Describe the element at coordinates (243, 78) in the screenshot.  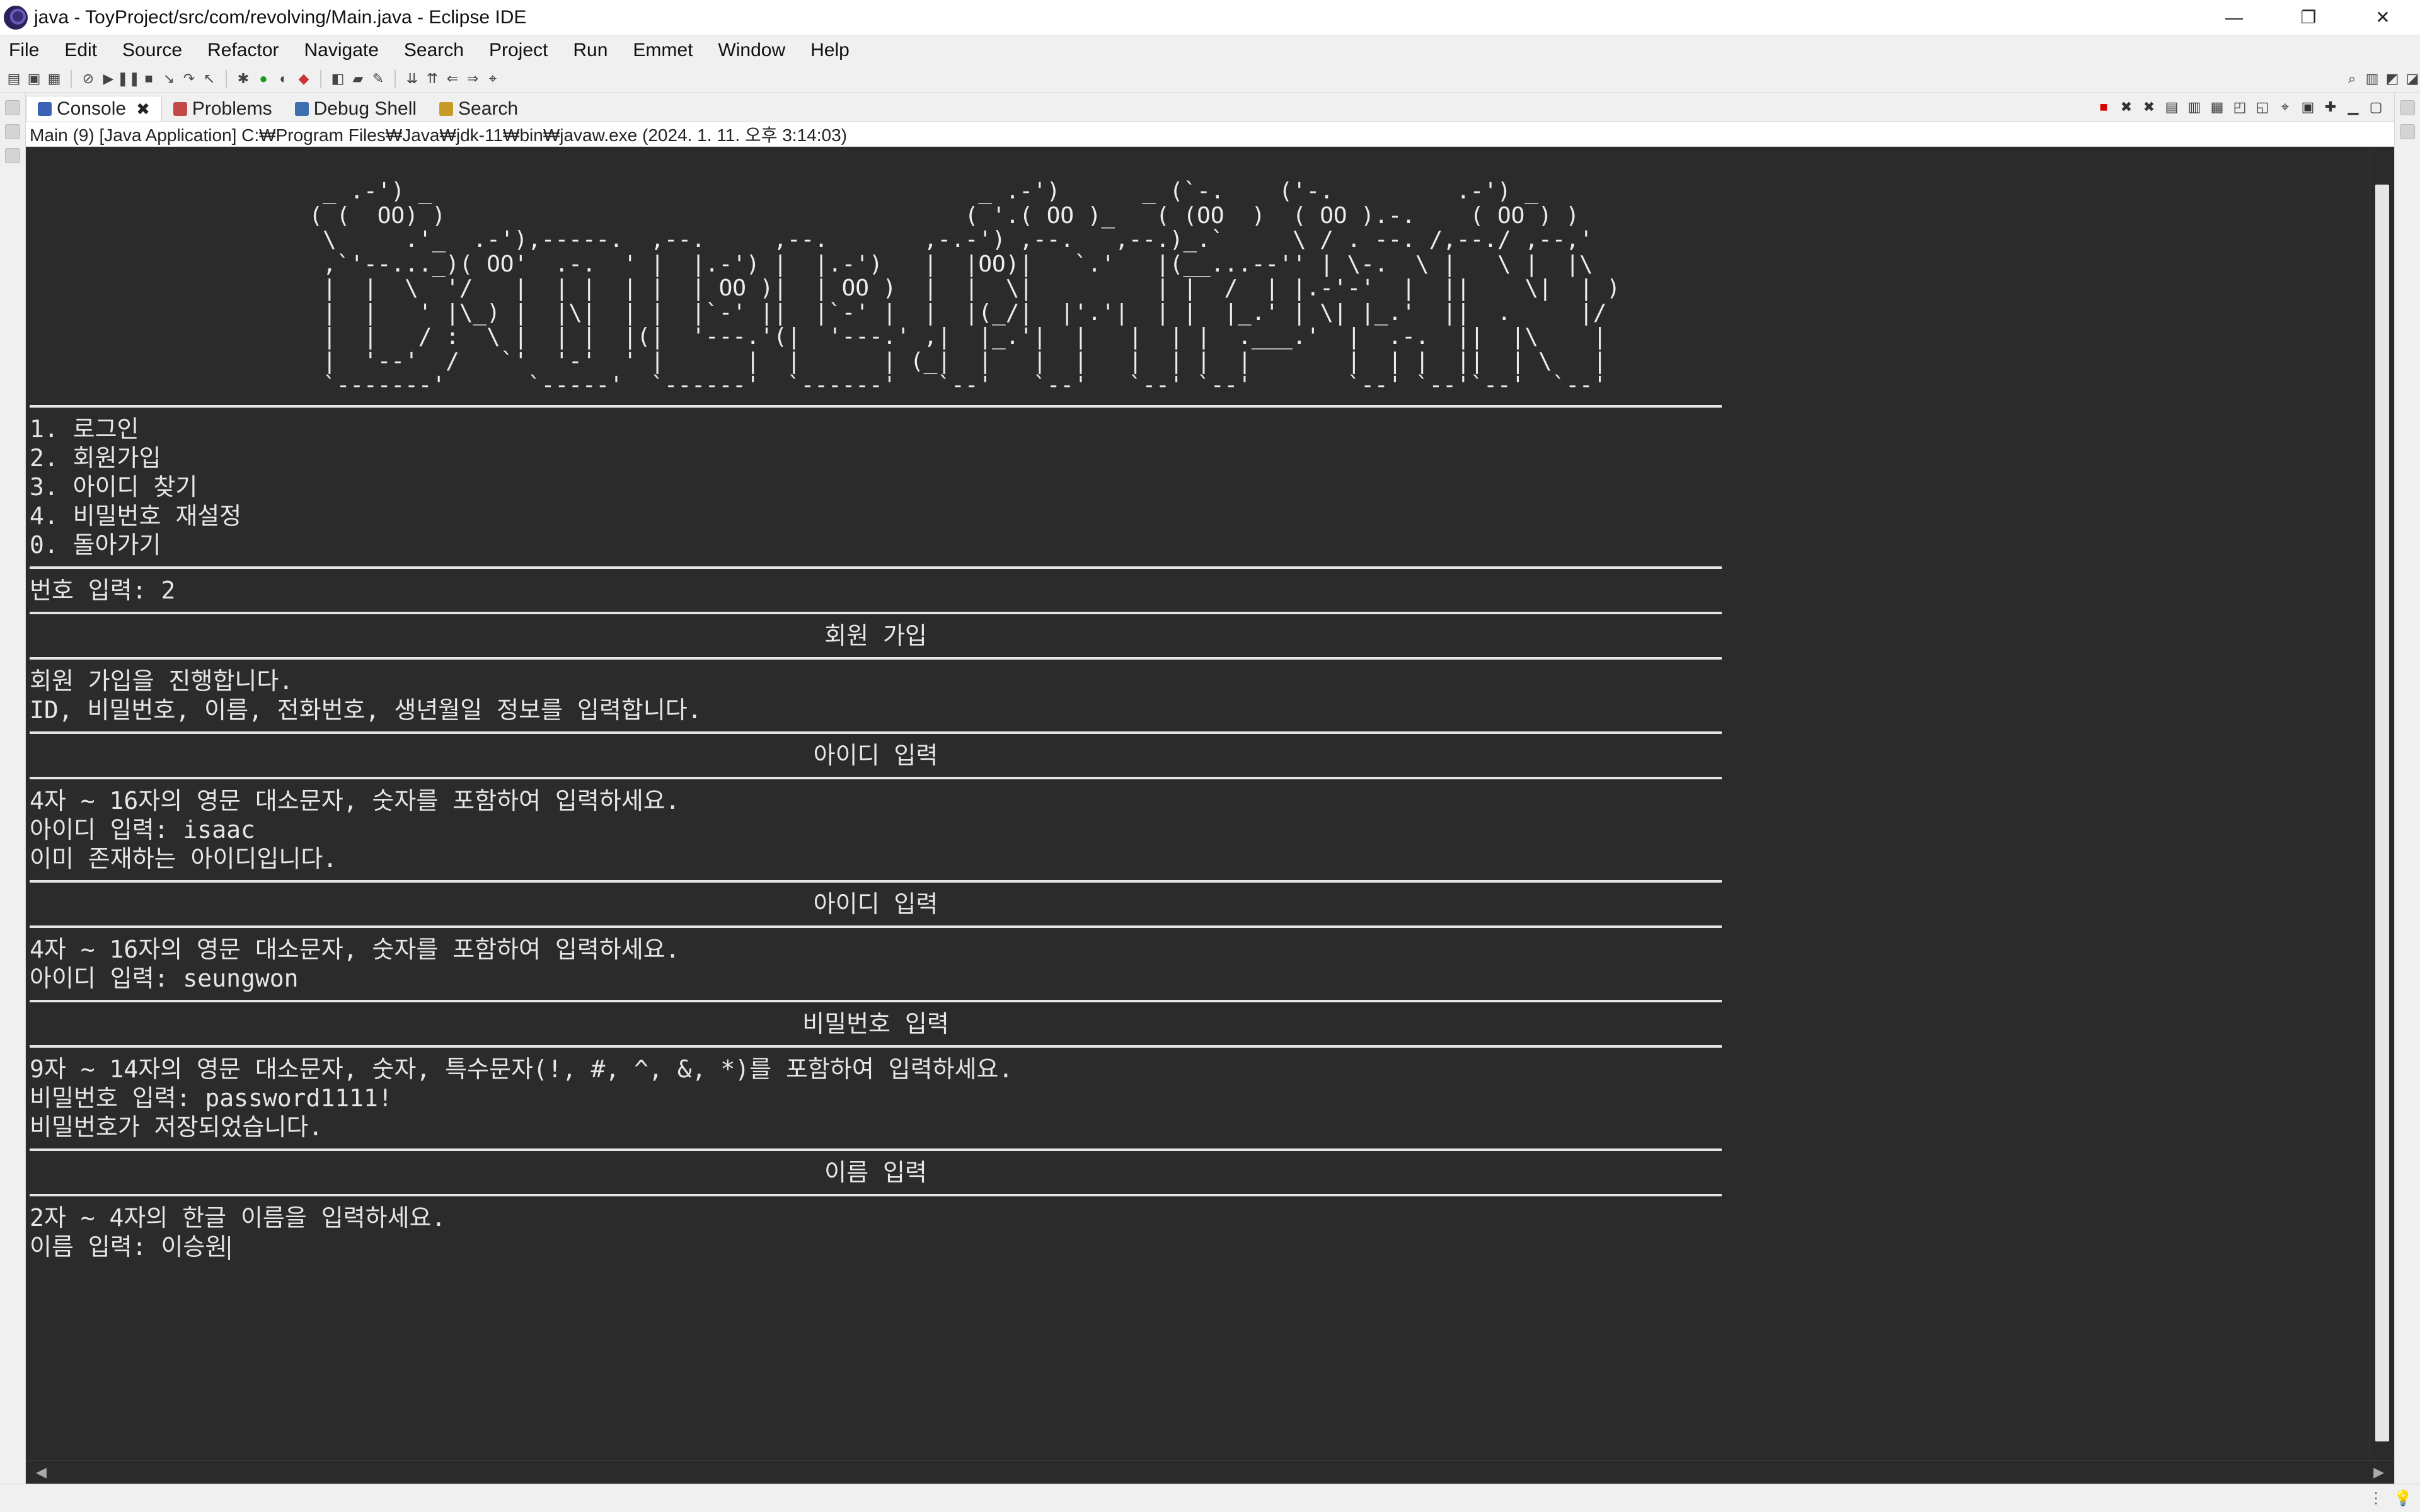
I see `debug-icon: ✱` at that location.